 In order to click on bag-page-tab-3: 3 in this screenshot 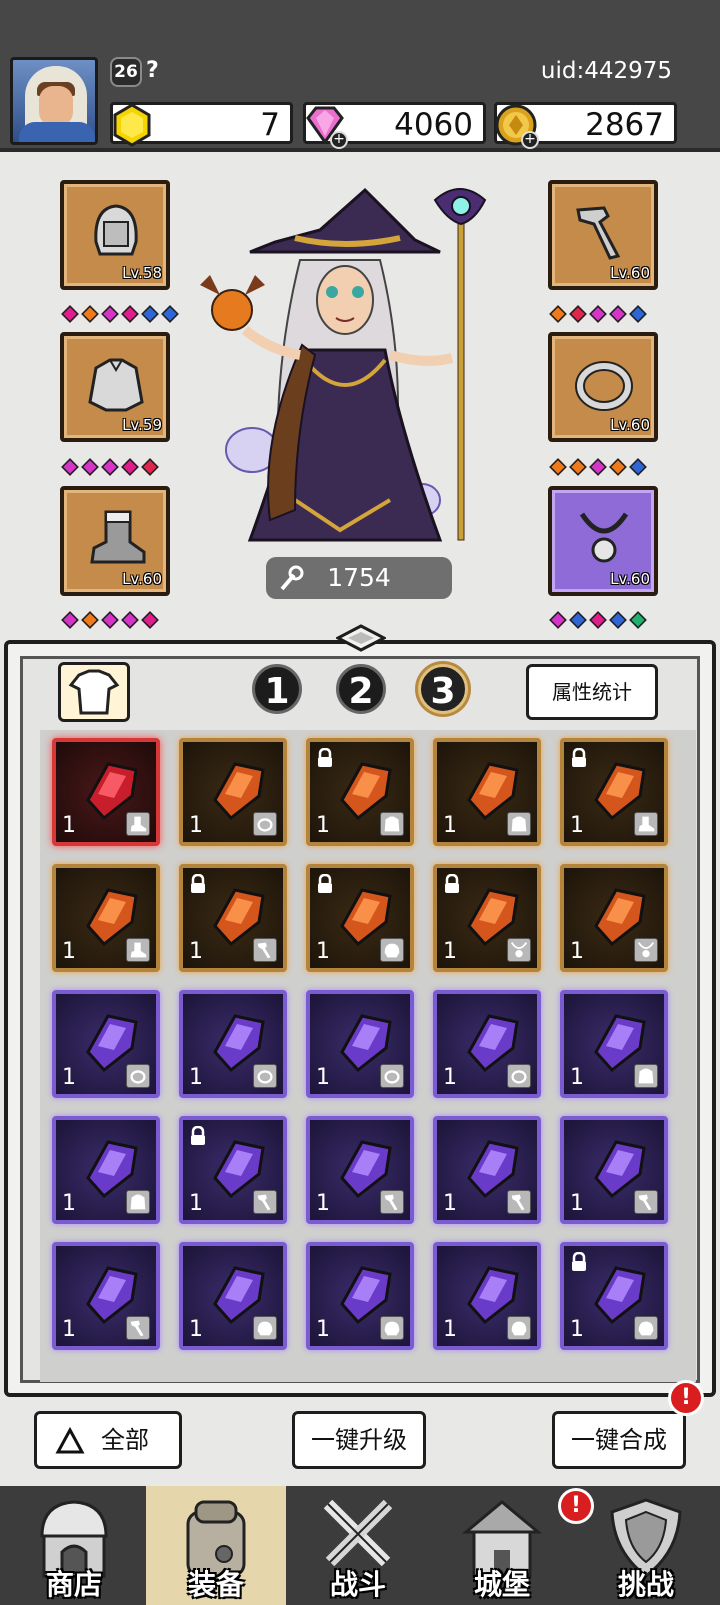, I will do `click(443, 689)`.